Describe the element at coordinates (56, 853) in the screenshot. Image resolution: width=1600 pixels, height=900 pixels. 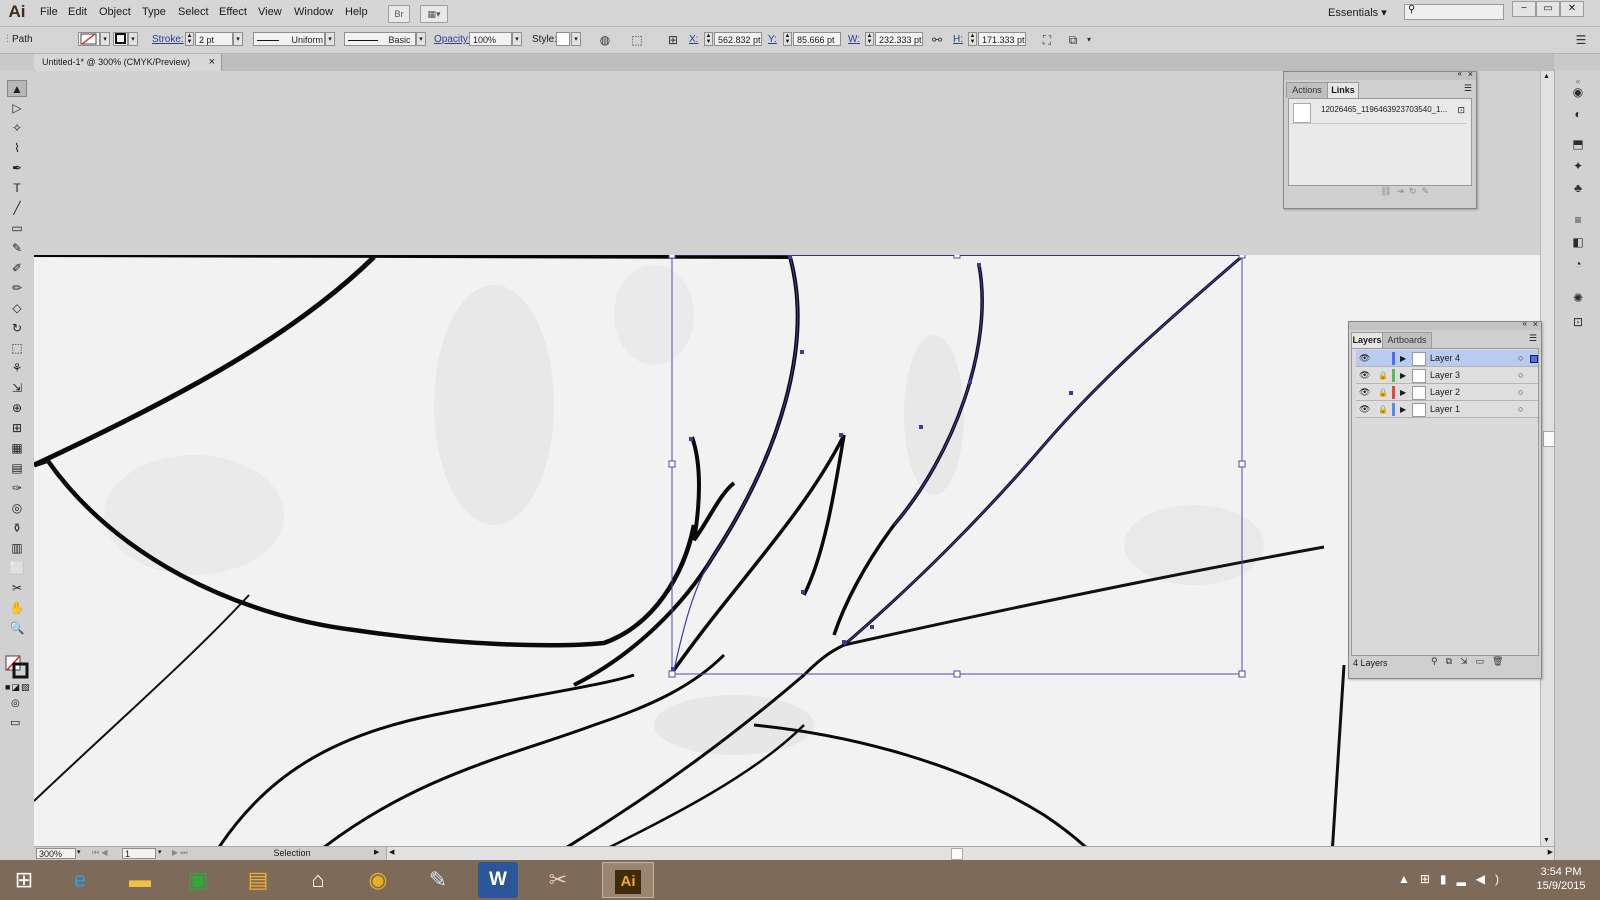
I see `zoom-field: 300%` at that location.